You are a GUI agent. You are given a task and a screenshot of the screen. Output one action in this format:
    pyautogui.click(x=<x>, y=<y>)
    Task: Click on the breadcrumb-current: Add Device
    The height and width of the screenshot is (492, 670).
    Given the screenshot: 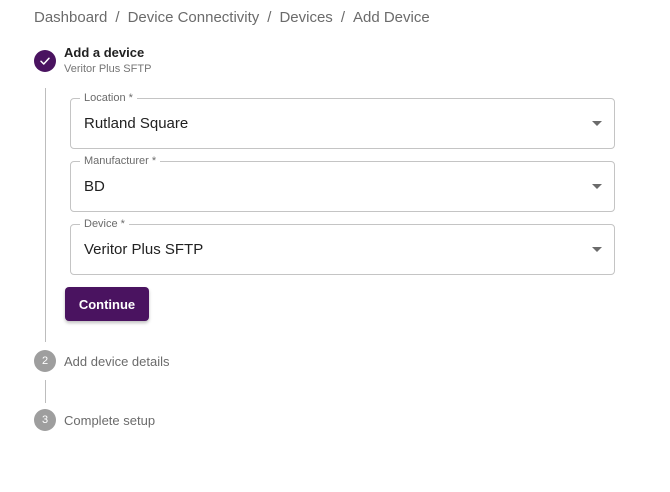 What is the action you would take?
    pyautogui.click(x=391, y=17)
    